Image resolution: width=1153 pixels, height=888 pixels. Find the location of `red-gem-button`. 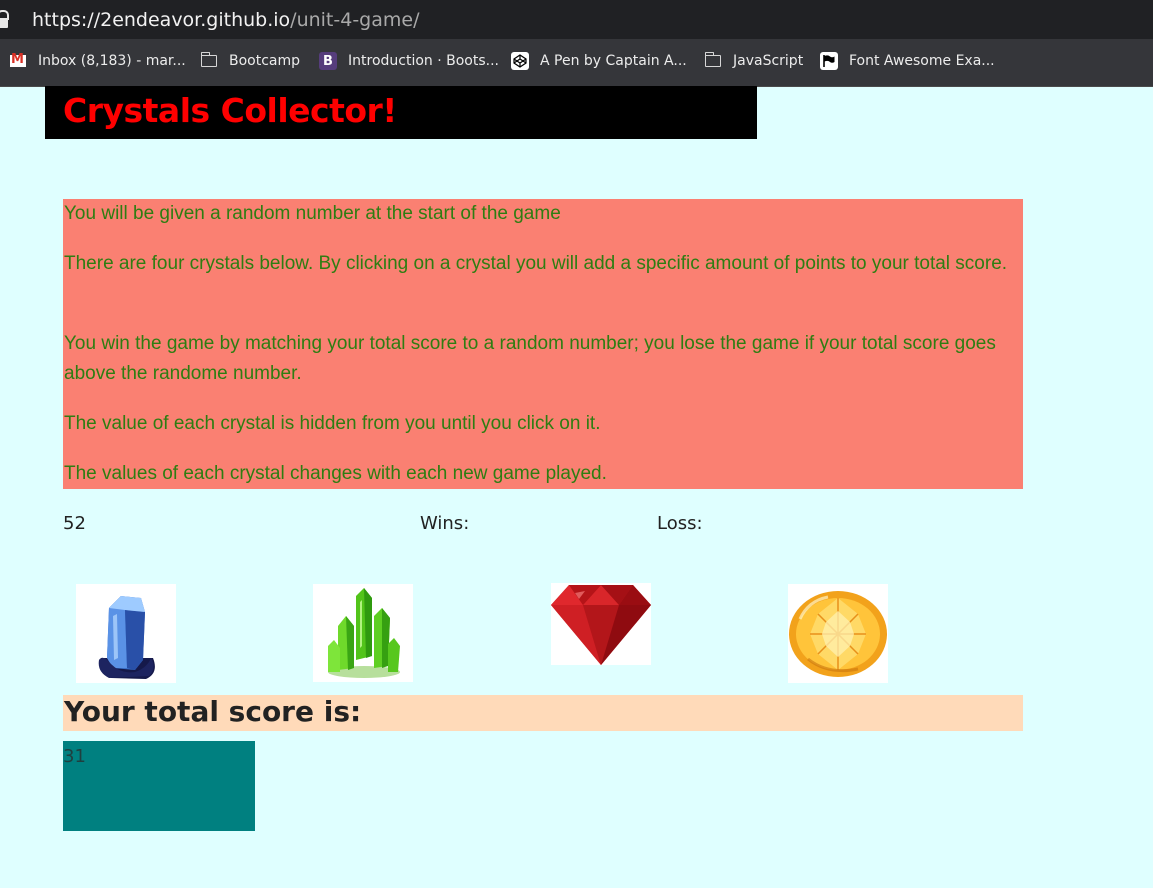

red-gem-button is located at coordinates (601, 624).